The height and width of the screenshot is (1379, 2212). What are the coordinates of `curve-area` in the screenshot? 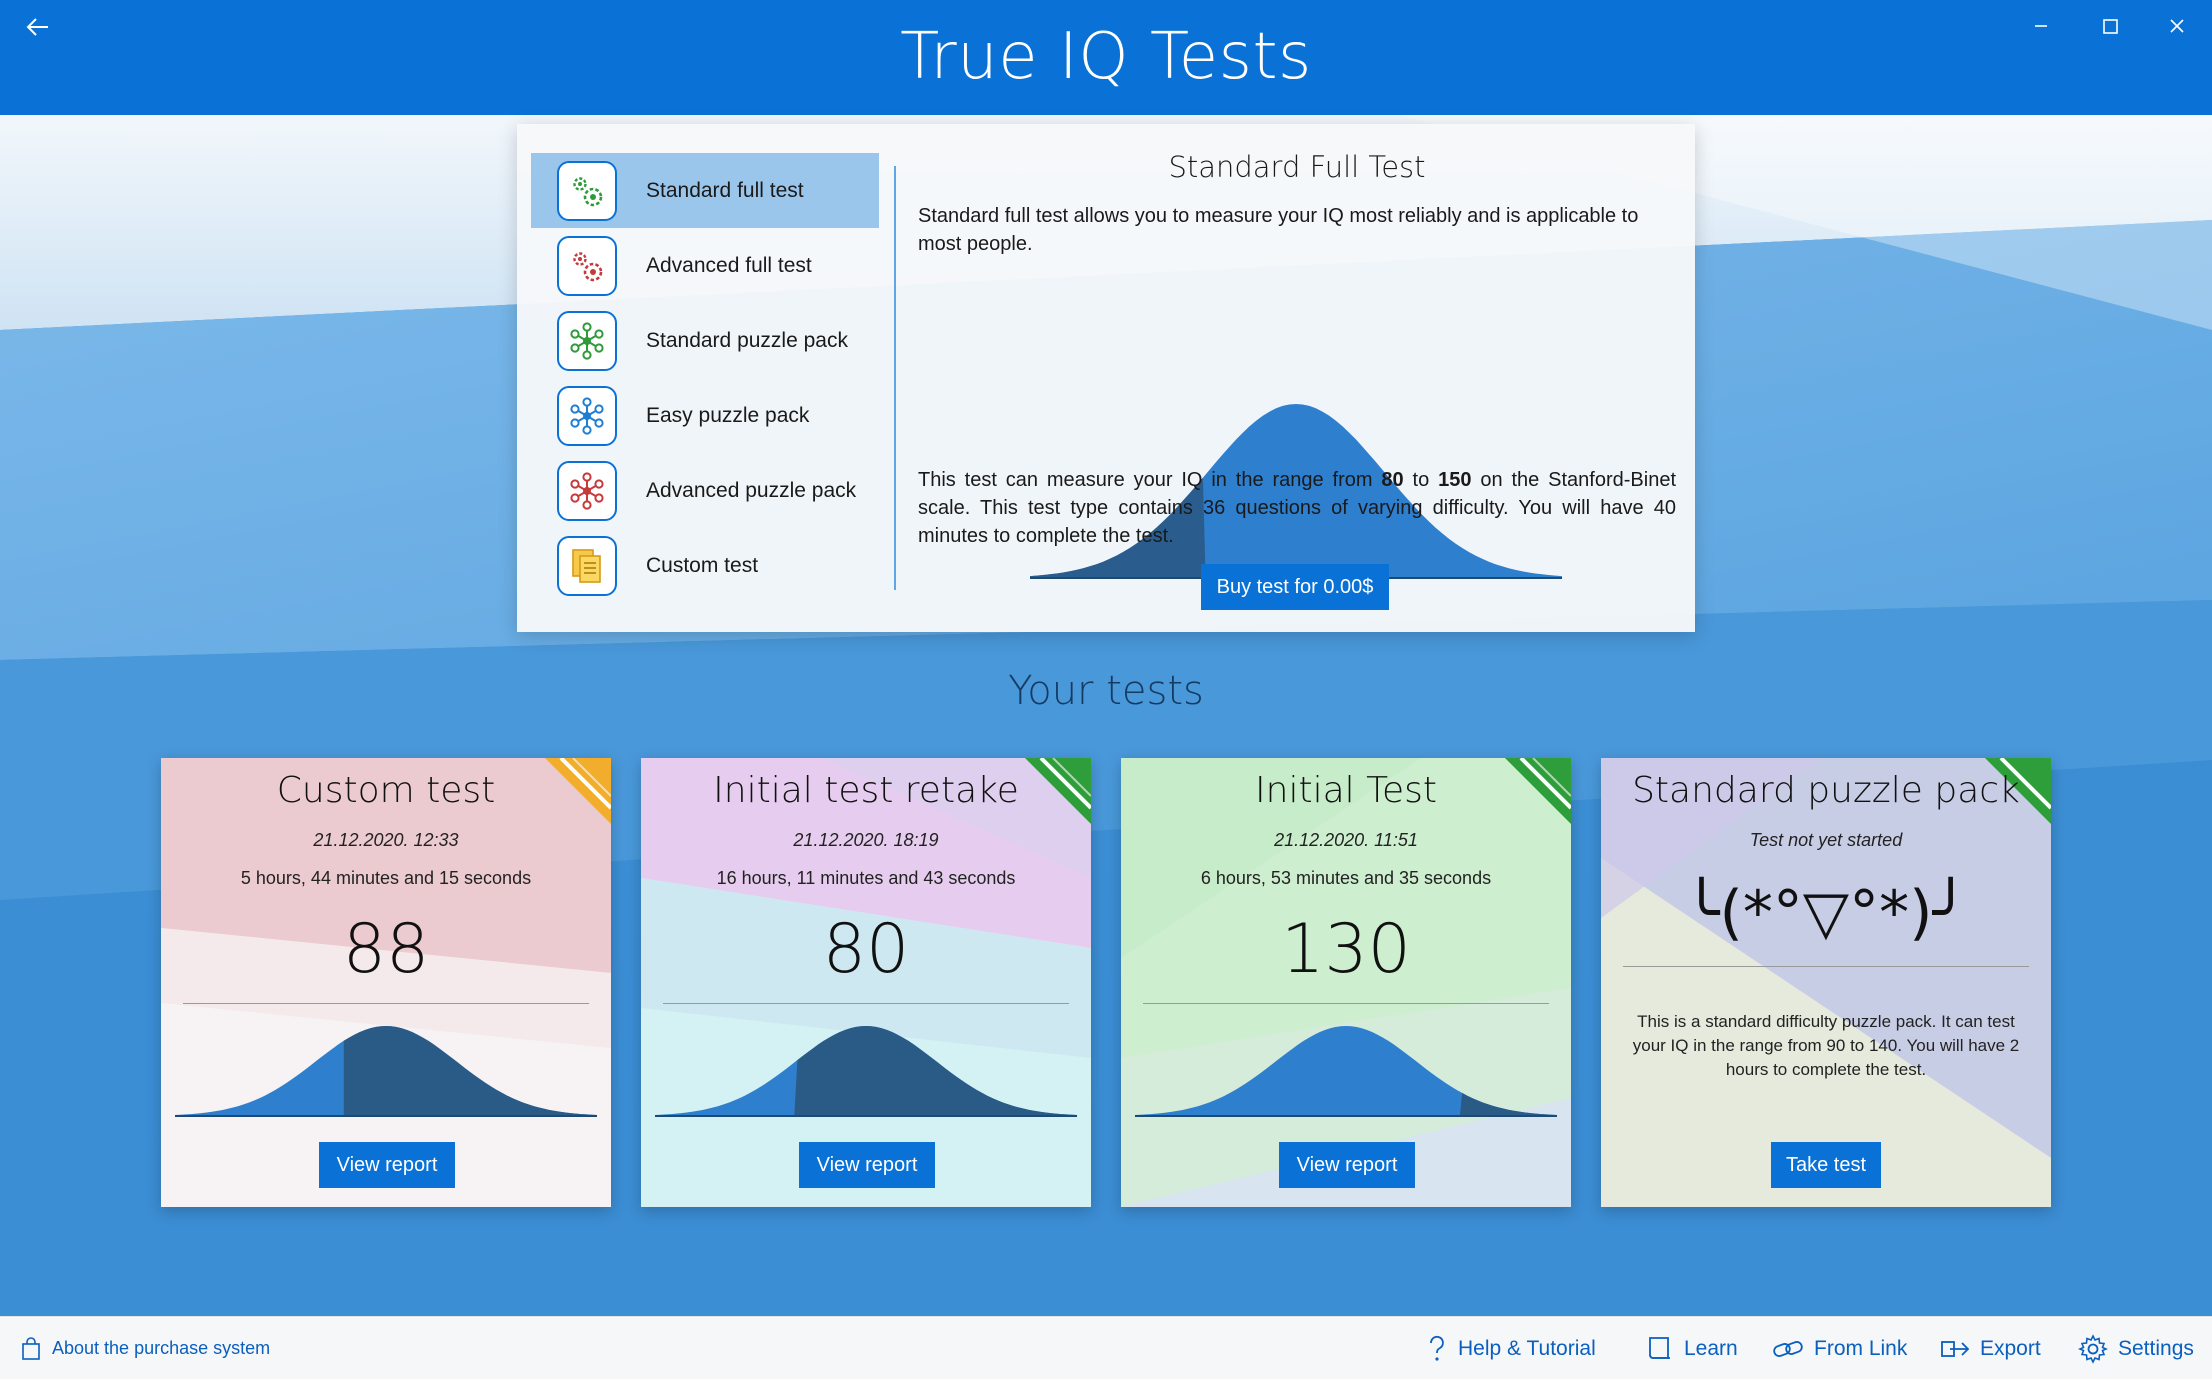 It's located at (1346, 1071).